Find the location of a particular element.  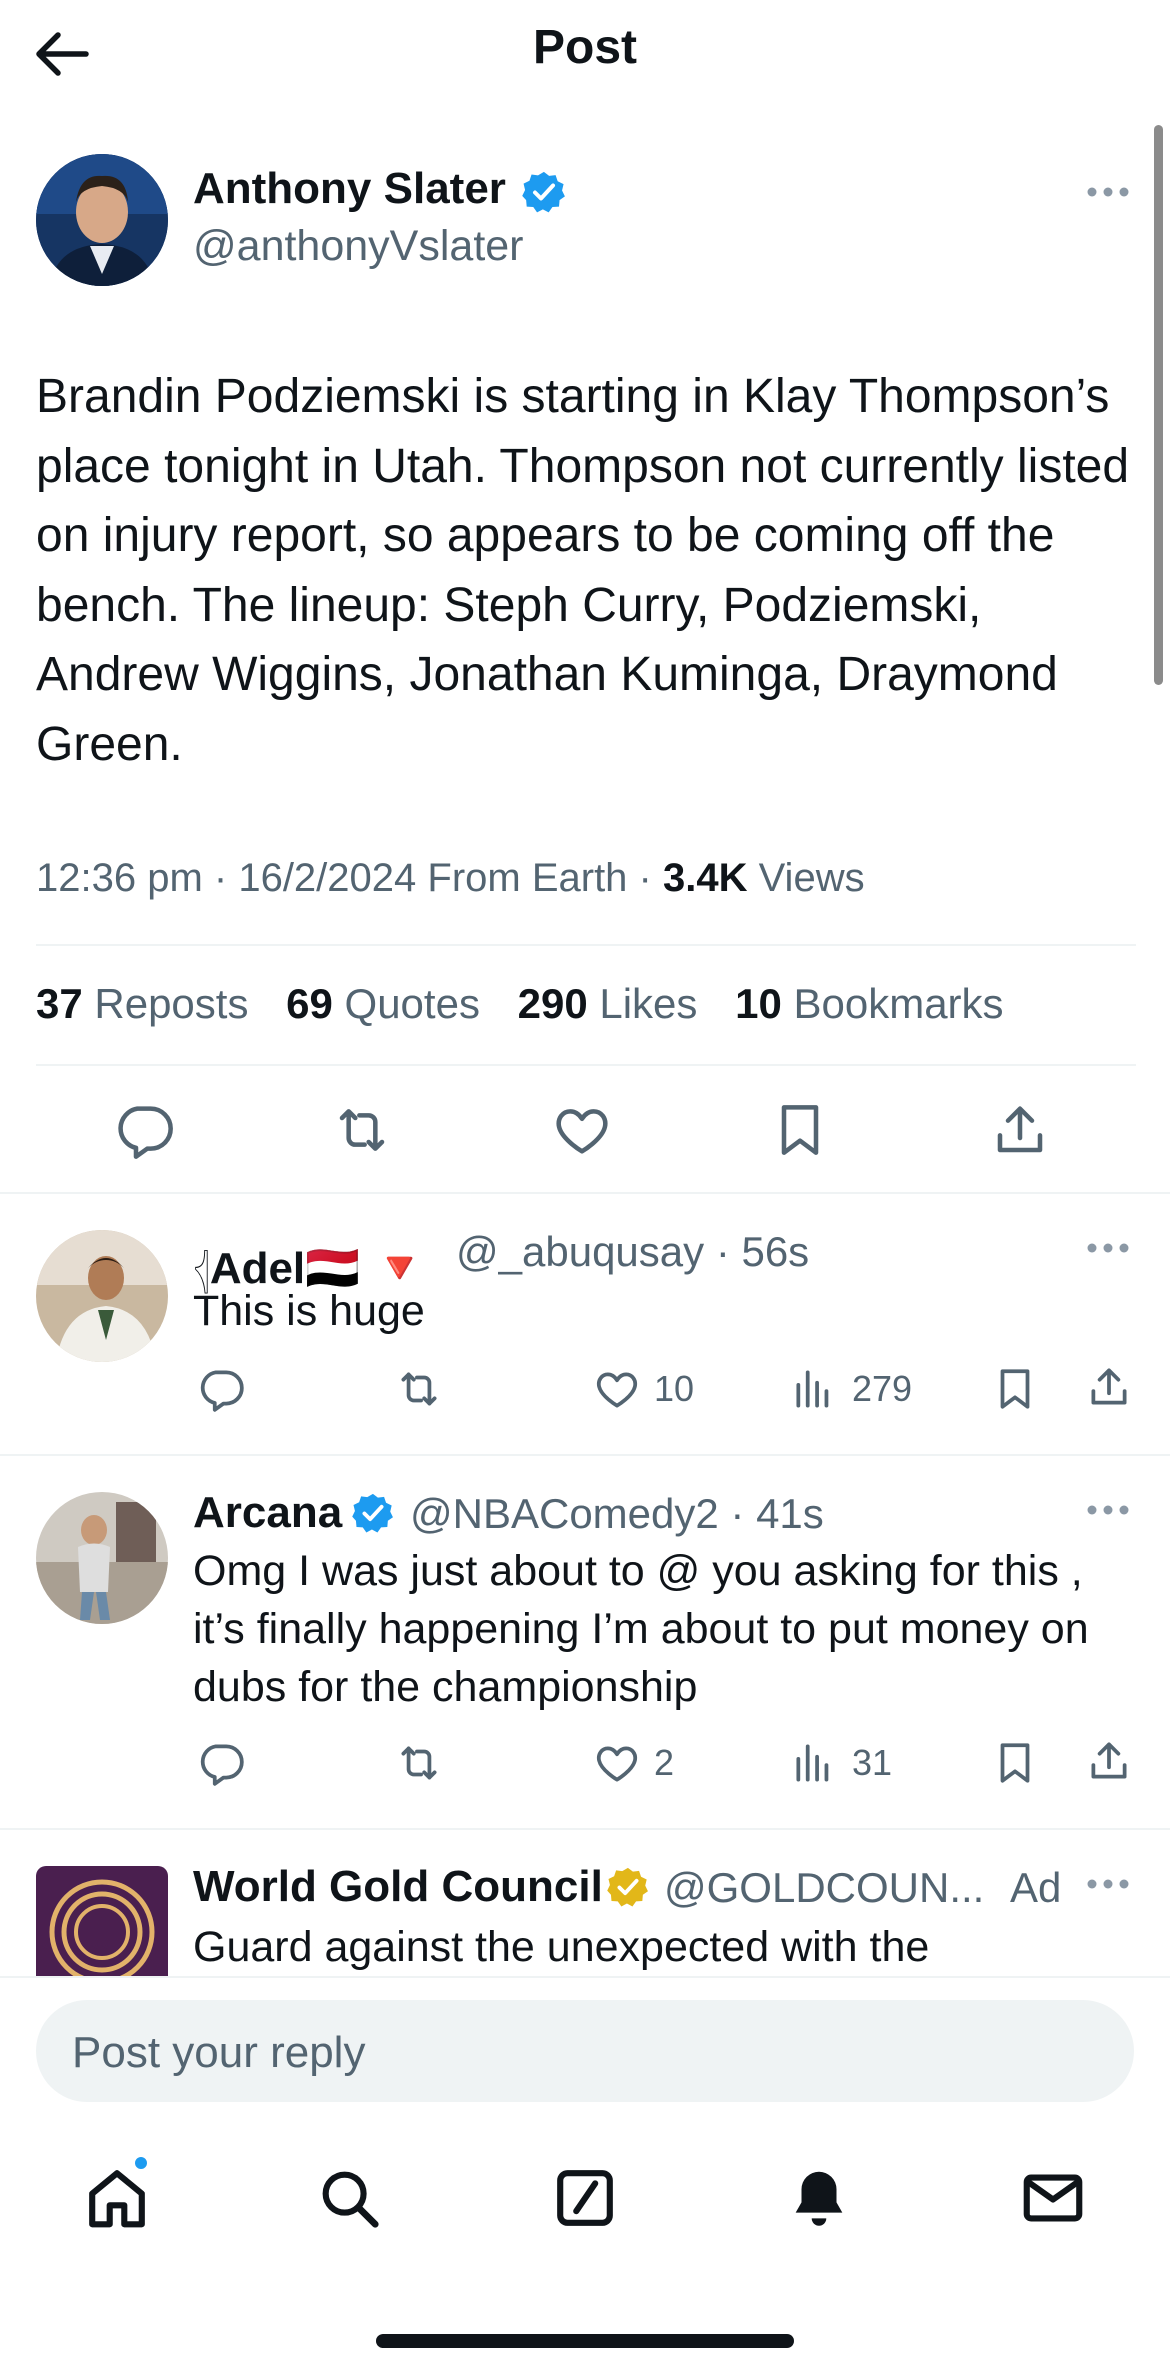

like-count: 2 is located at coordinates (664, 1762).